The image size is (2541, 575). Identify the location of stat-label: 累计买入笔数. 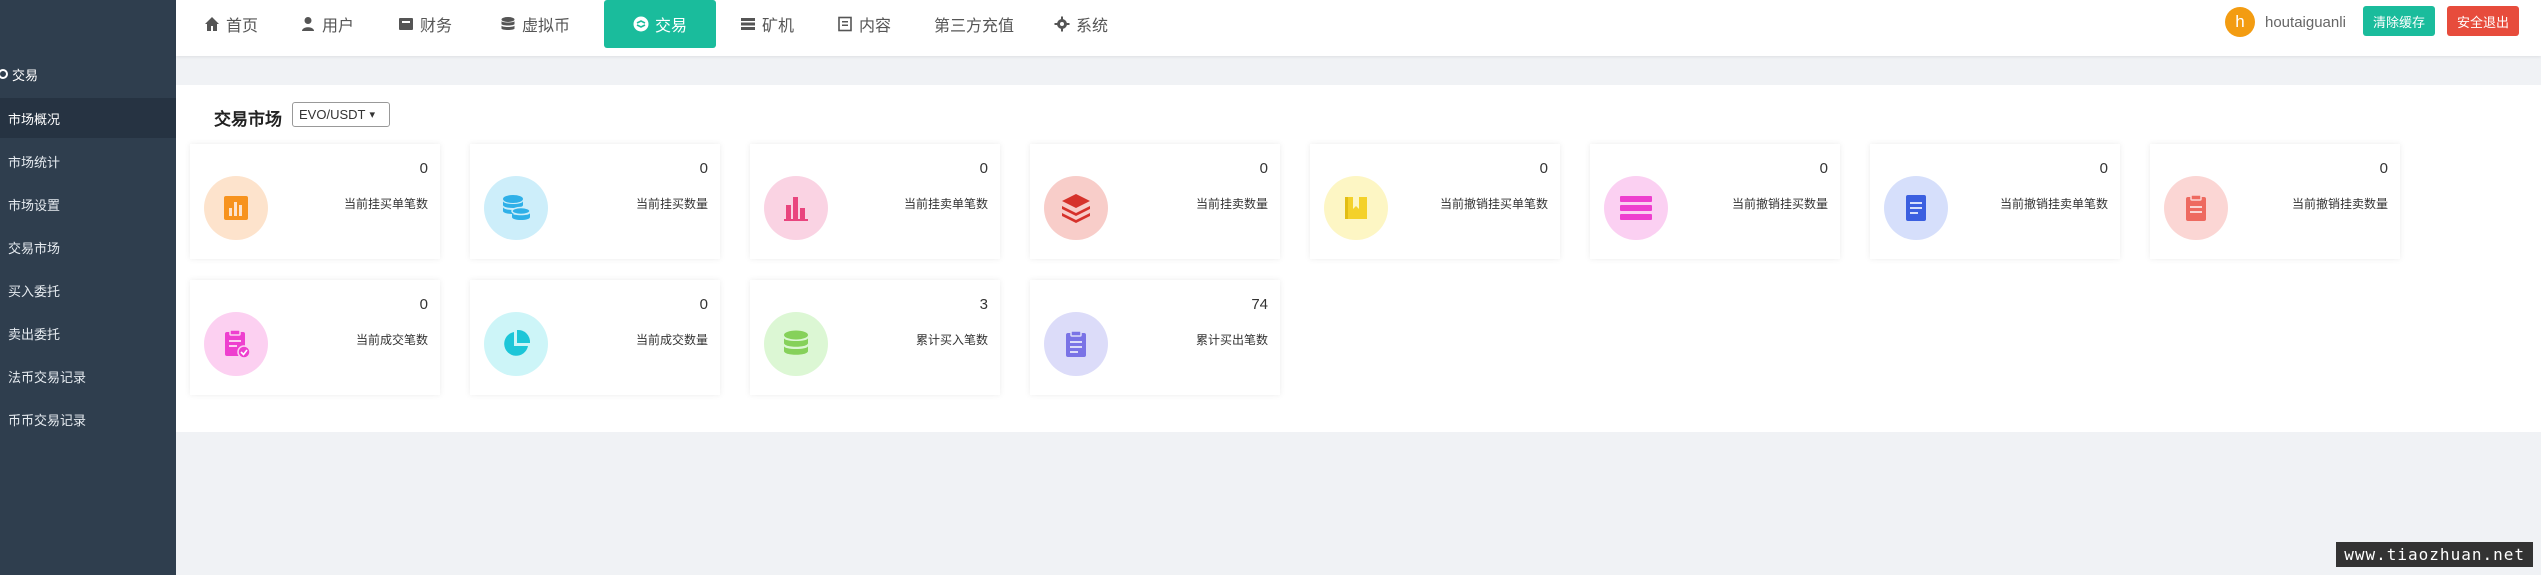
(951, 340).